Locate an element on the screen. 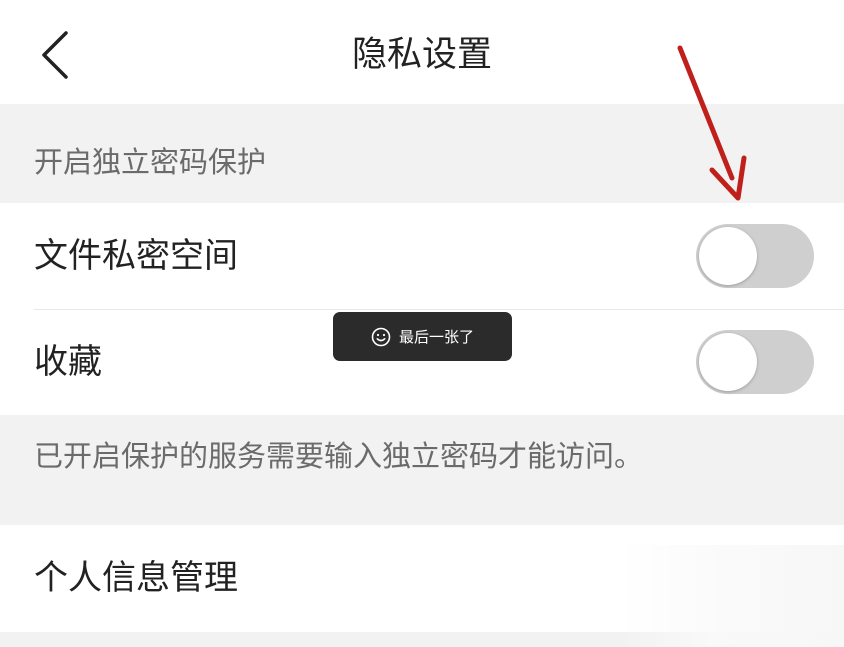 Image resolution: width=844 pixels, height=647 pixels. toast-message: 最后一张了 is located at coordinates (422, 336).